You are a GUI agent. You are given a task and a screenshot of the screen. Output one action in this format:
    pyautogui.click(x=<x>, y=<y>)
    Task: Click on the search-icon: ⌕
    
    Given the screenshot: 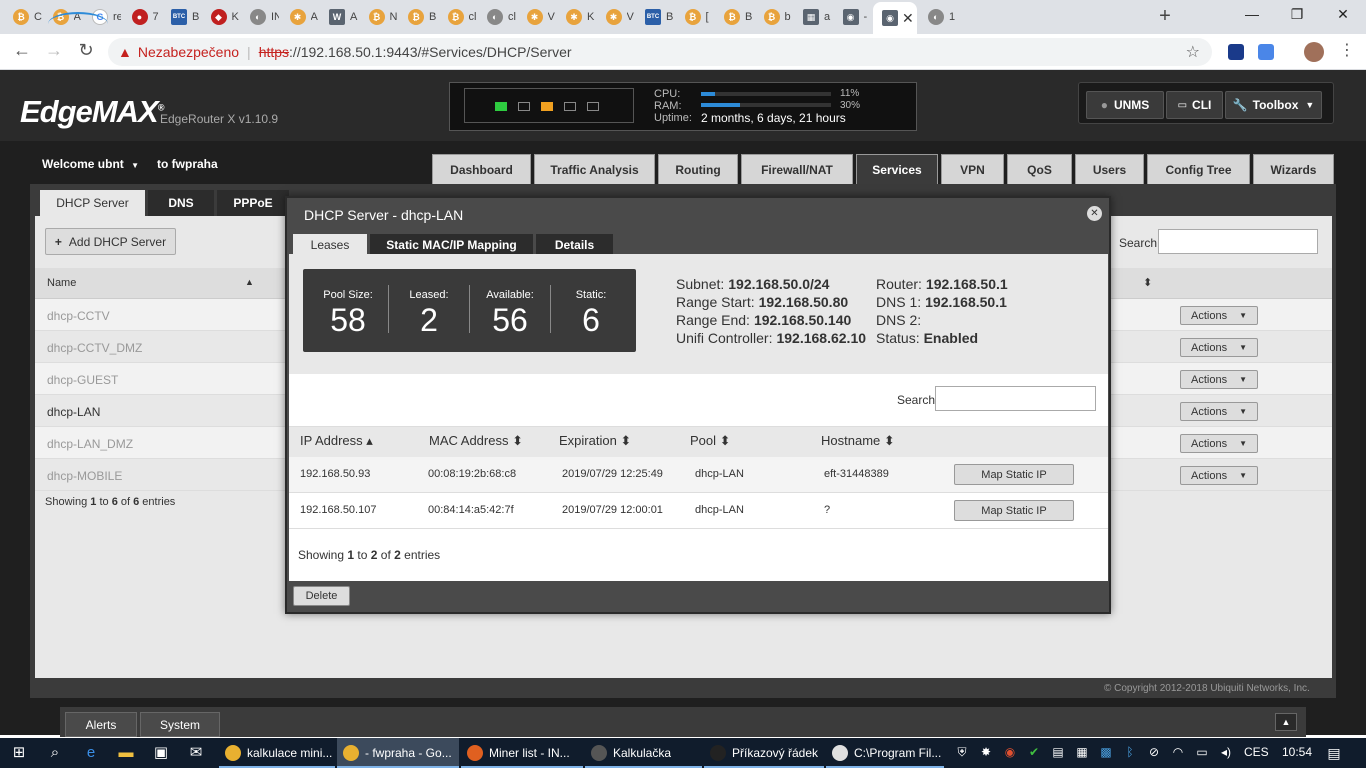 What is the action you would take?
    pyautogui.click(x=55, y=753)
    